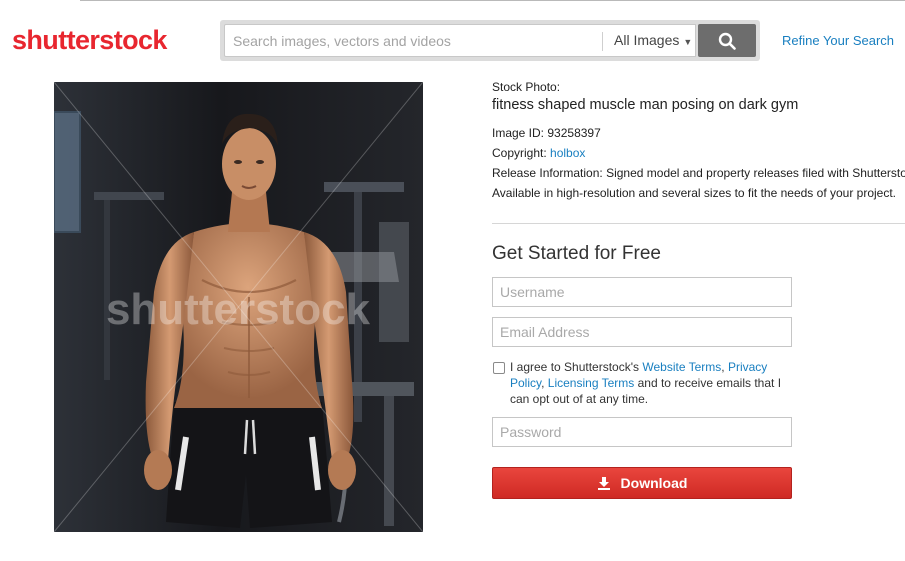 This screenshot has width=905, height=561. What do you see at coordinates (519, 153) in the screenshot?
I see `copyright-label: Copyright:` at bounding box center [519, 153].